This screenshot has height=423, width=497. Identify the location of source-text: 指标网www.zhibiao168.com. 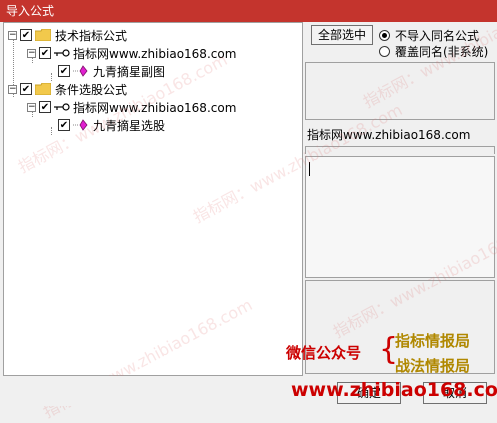
(389, 135).